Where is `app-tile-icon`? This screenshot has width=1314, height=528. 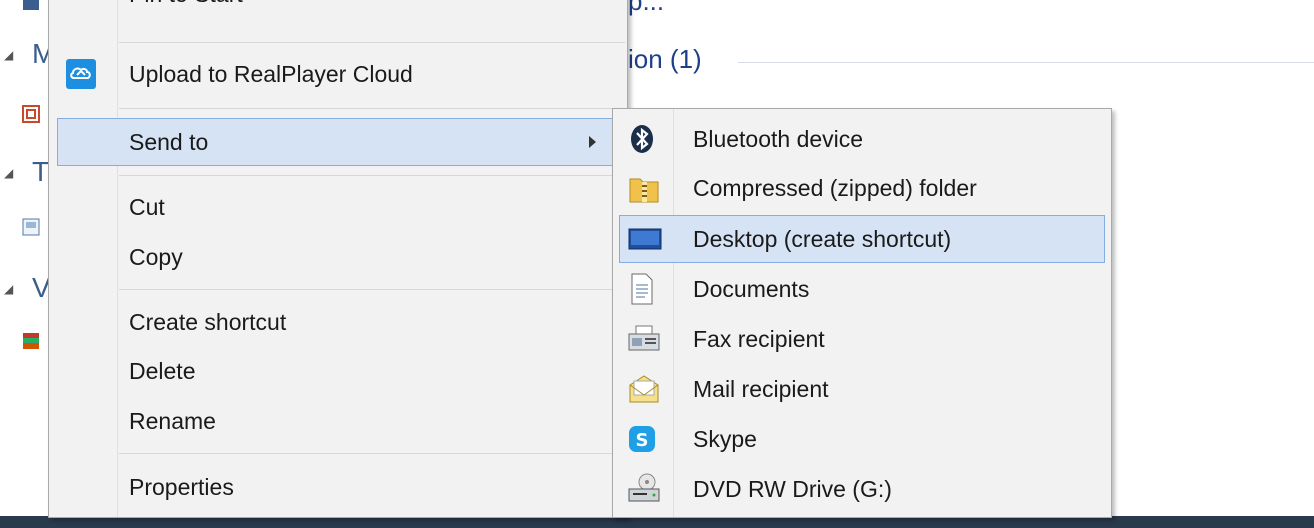 app-tile-icon is located at coordinates (31, 9).